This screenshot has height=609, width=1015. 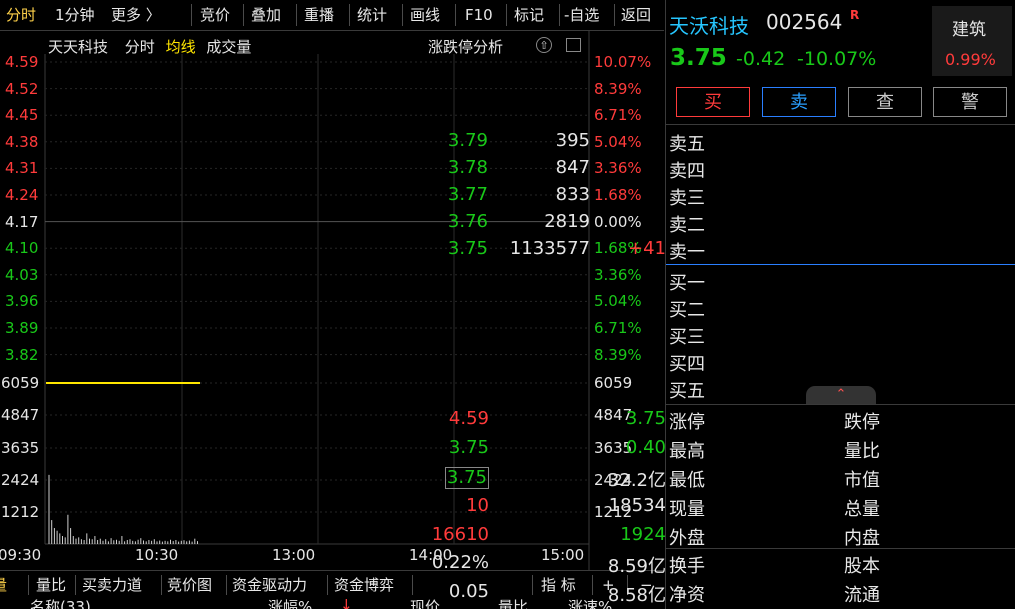 I want to click on tab-capital-game: 资金博弈, so click(x=364, y=585).